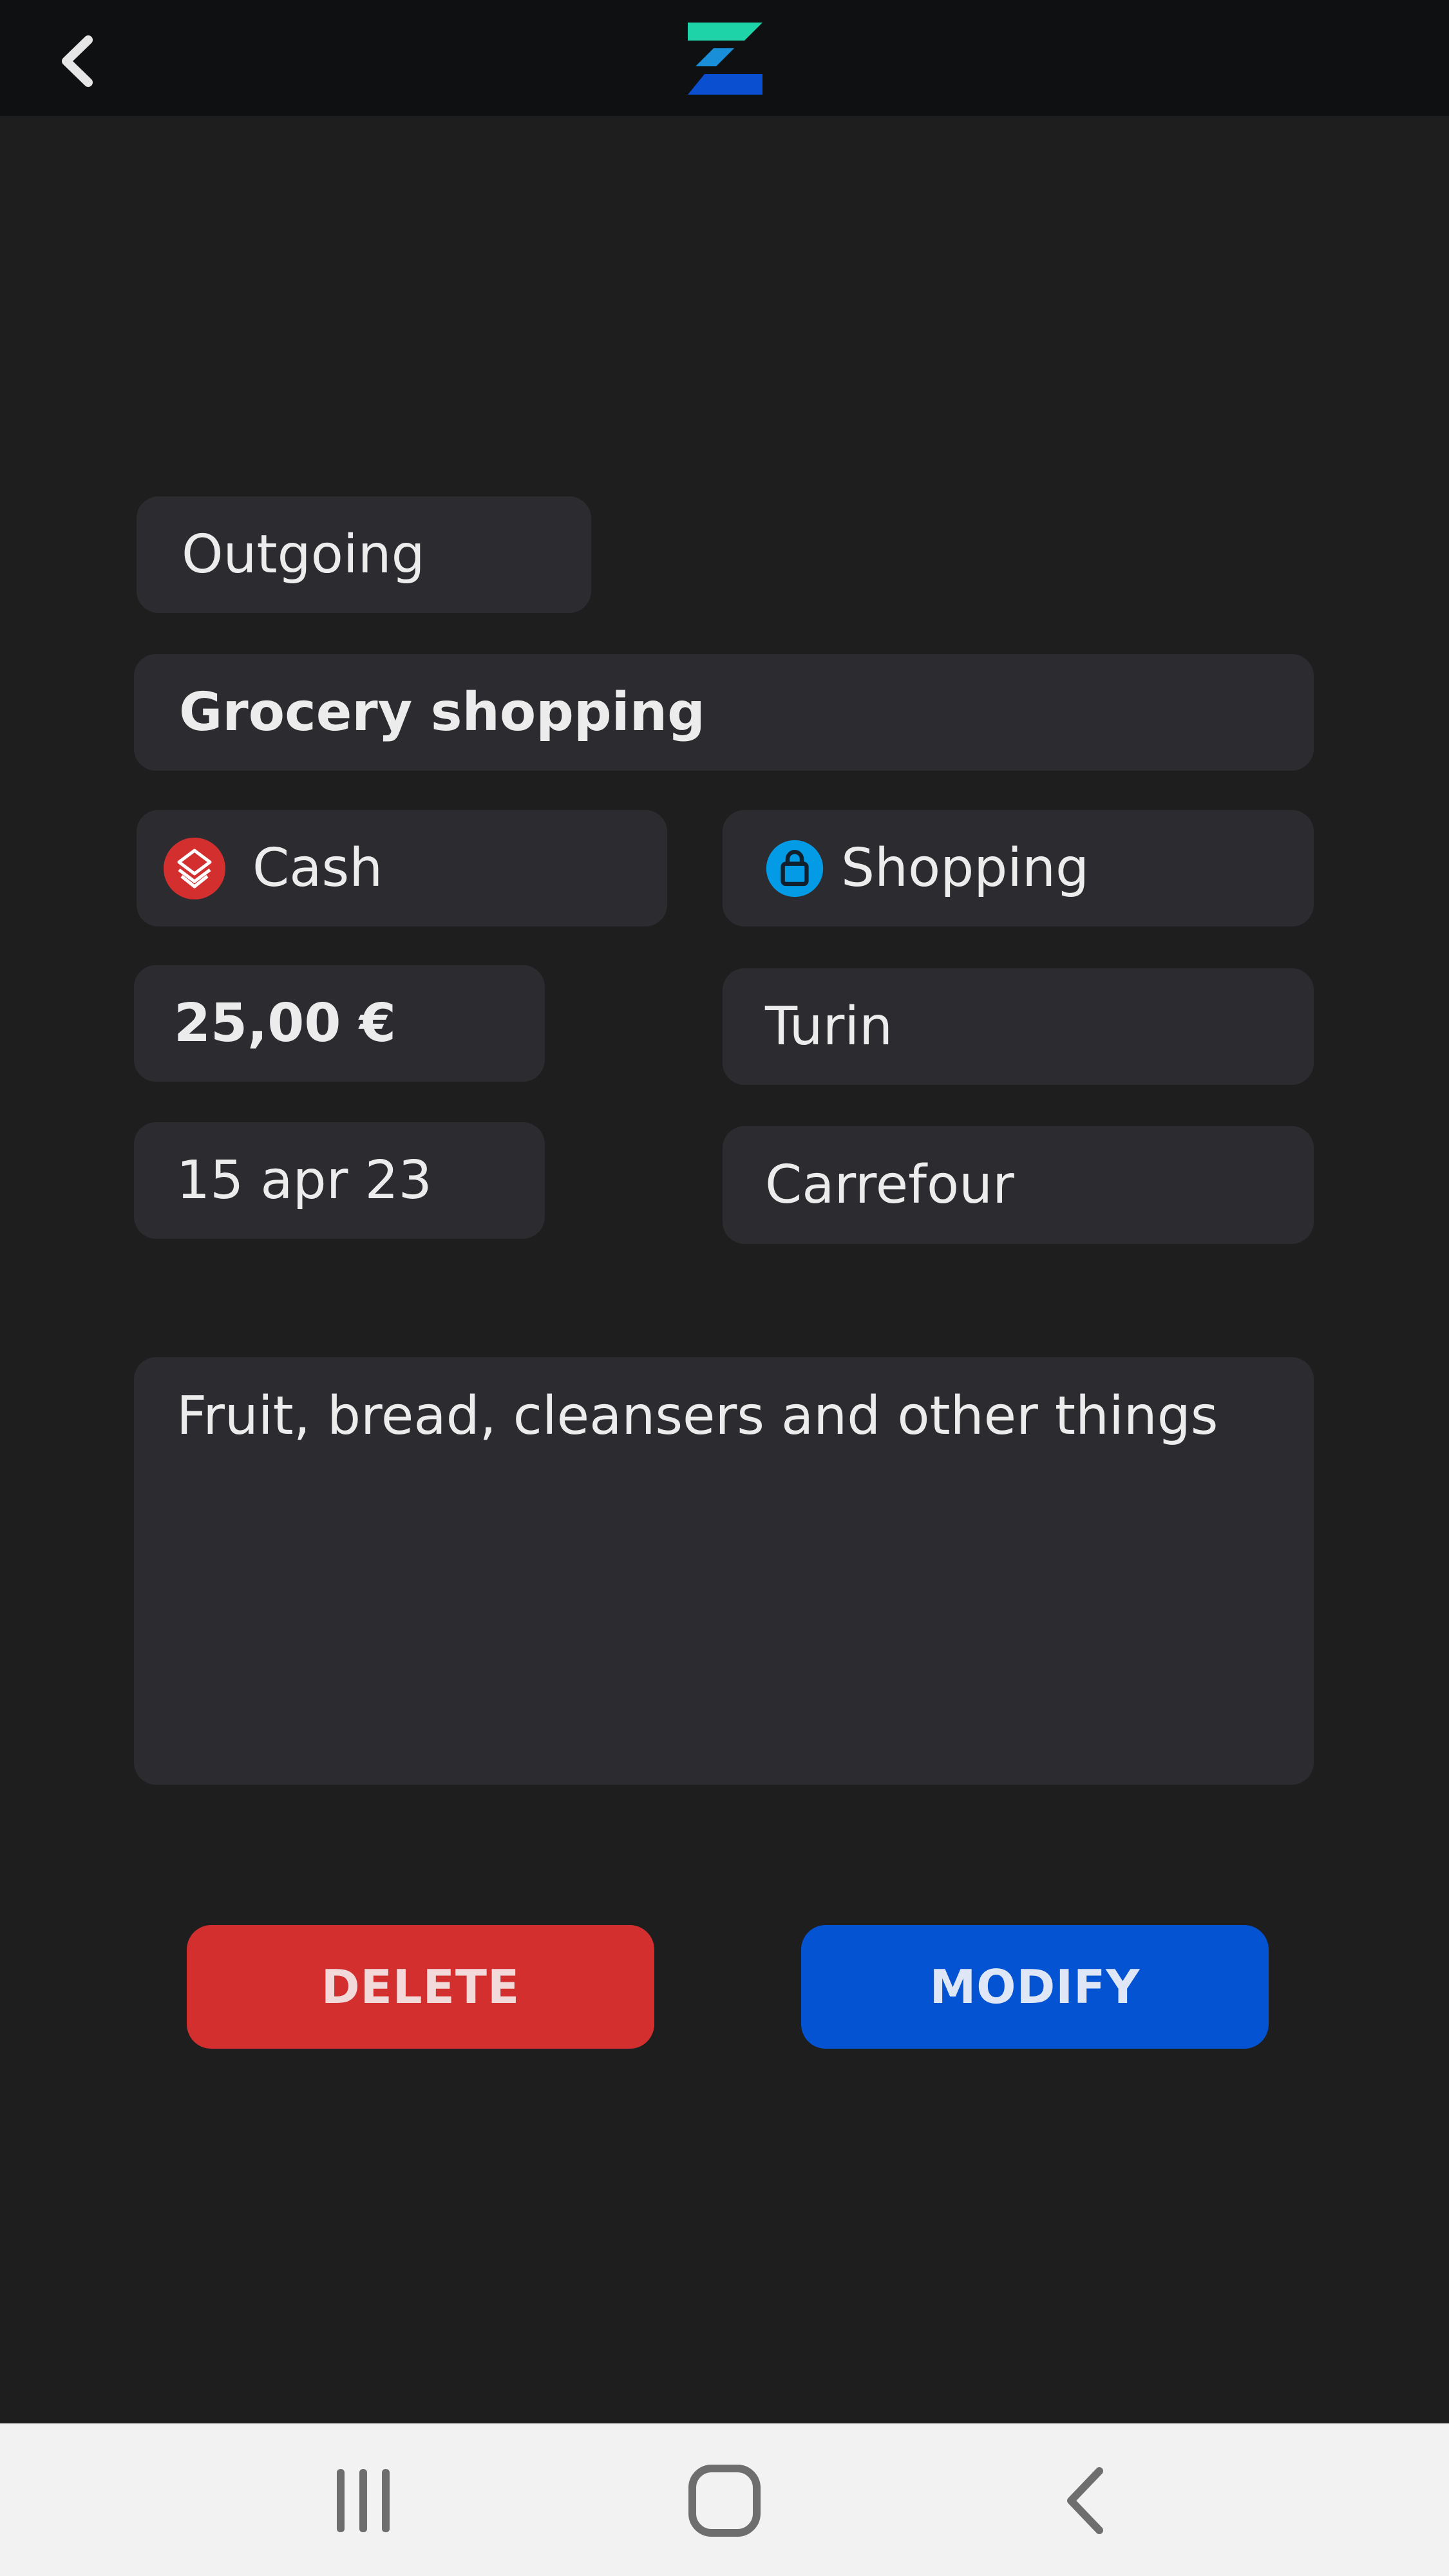 This screenshot has height=2576, width=1449. What do you see at coordinates (442, 712) in the screenshot?
I see `title-value: Grocery shopping` at bounding box center [442, 712].